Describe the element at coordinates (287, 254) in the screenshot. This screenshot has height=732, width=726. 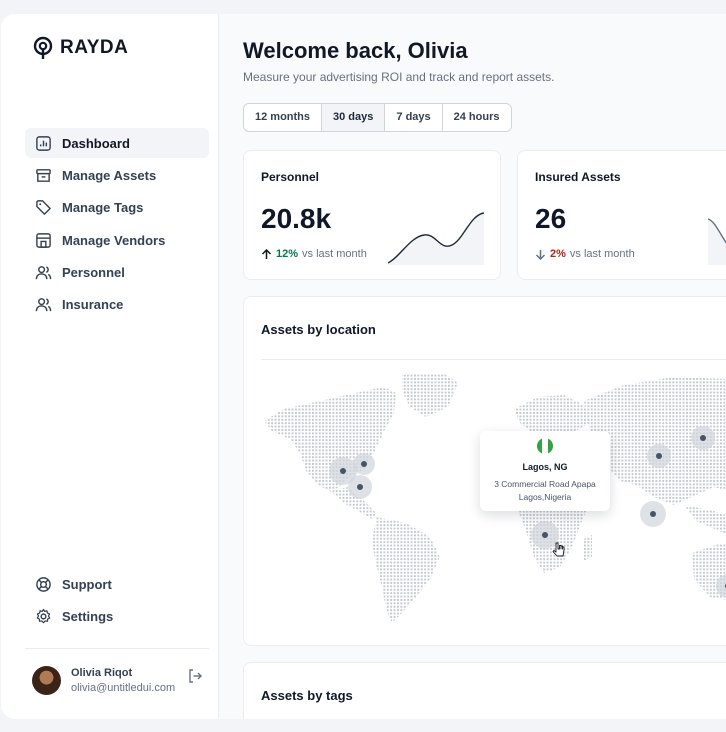
I see `stat-change-percent: 12%` at that location.